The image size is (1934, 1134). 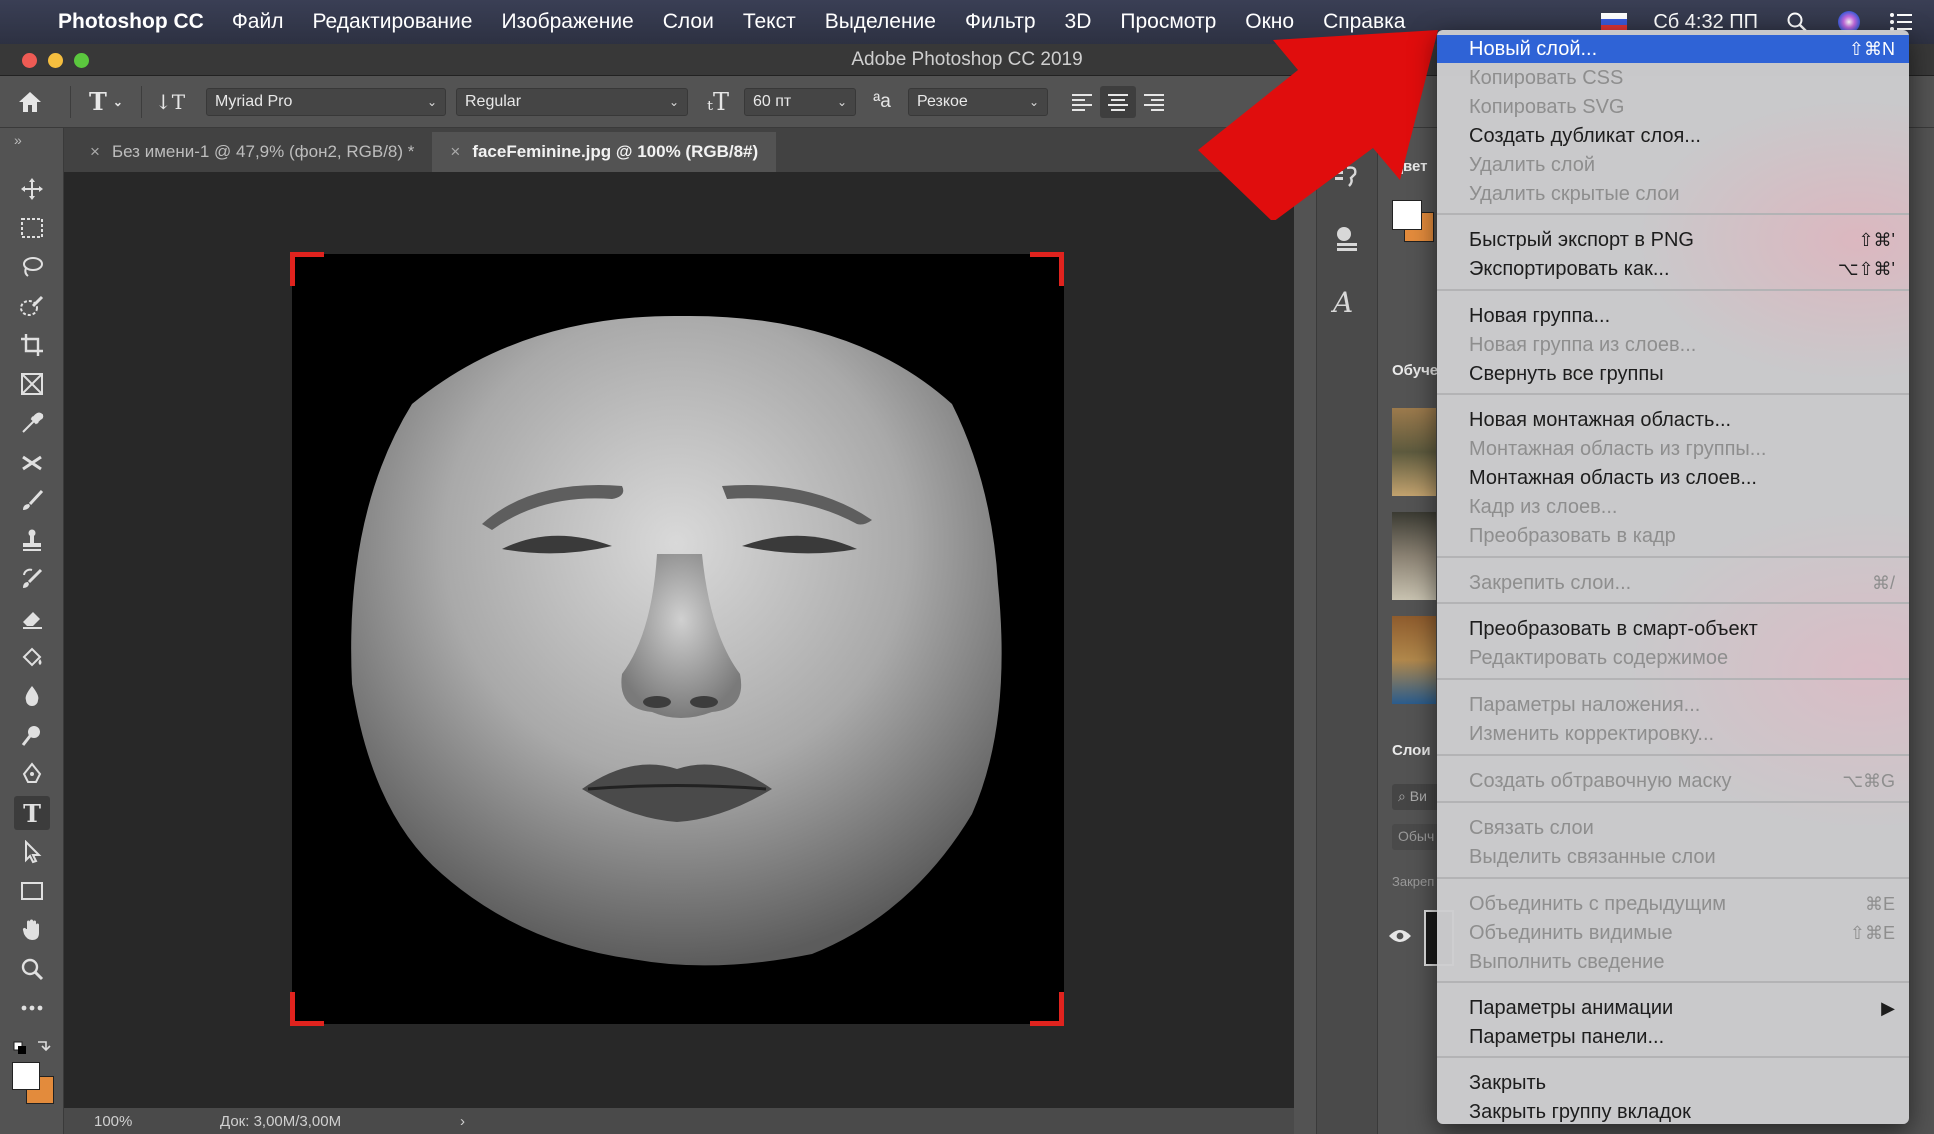 What do you see at coordinates (1673, 1008) in the screenshot?
I see `menu-item: Параметры анимации ▶` at bounding box center [1673, 1008].